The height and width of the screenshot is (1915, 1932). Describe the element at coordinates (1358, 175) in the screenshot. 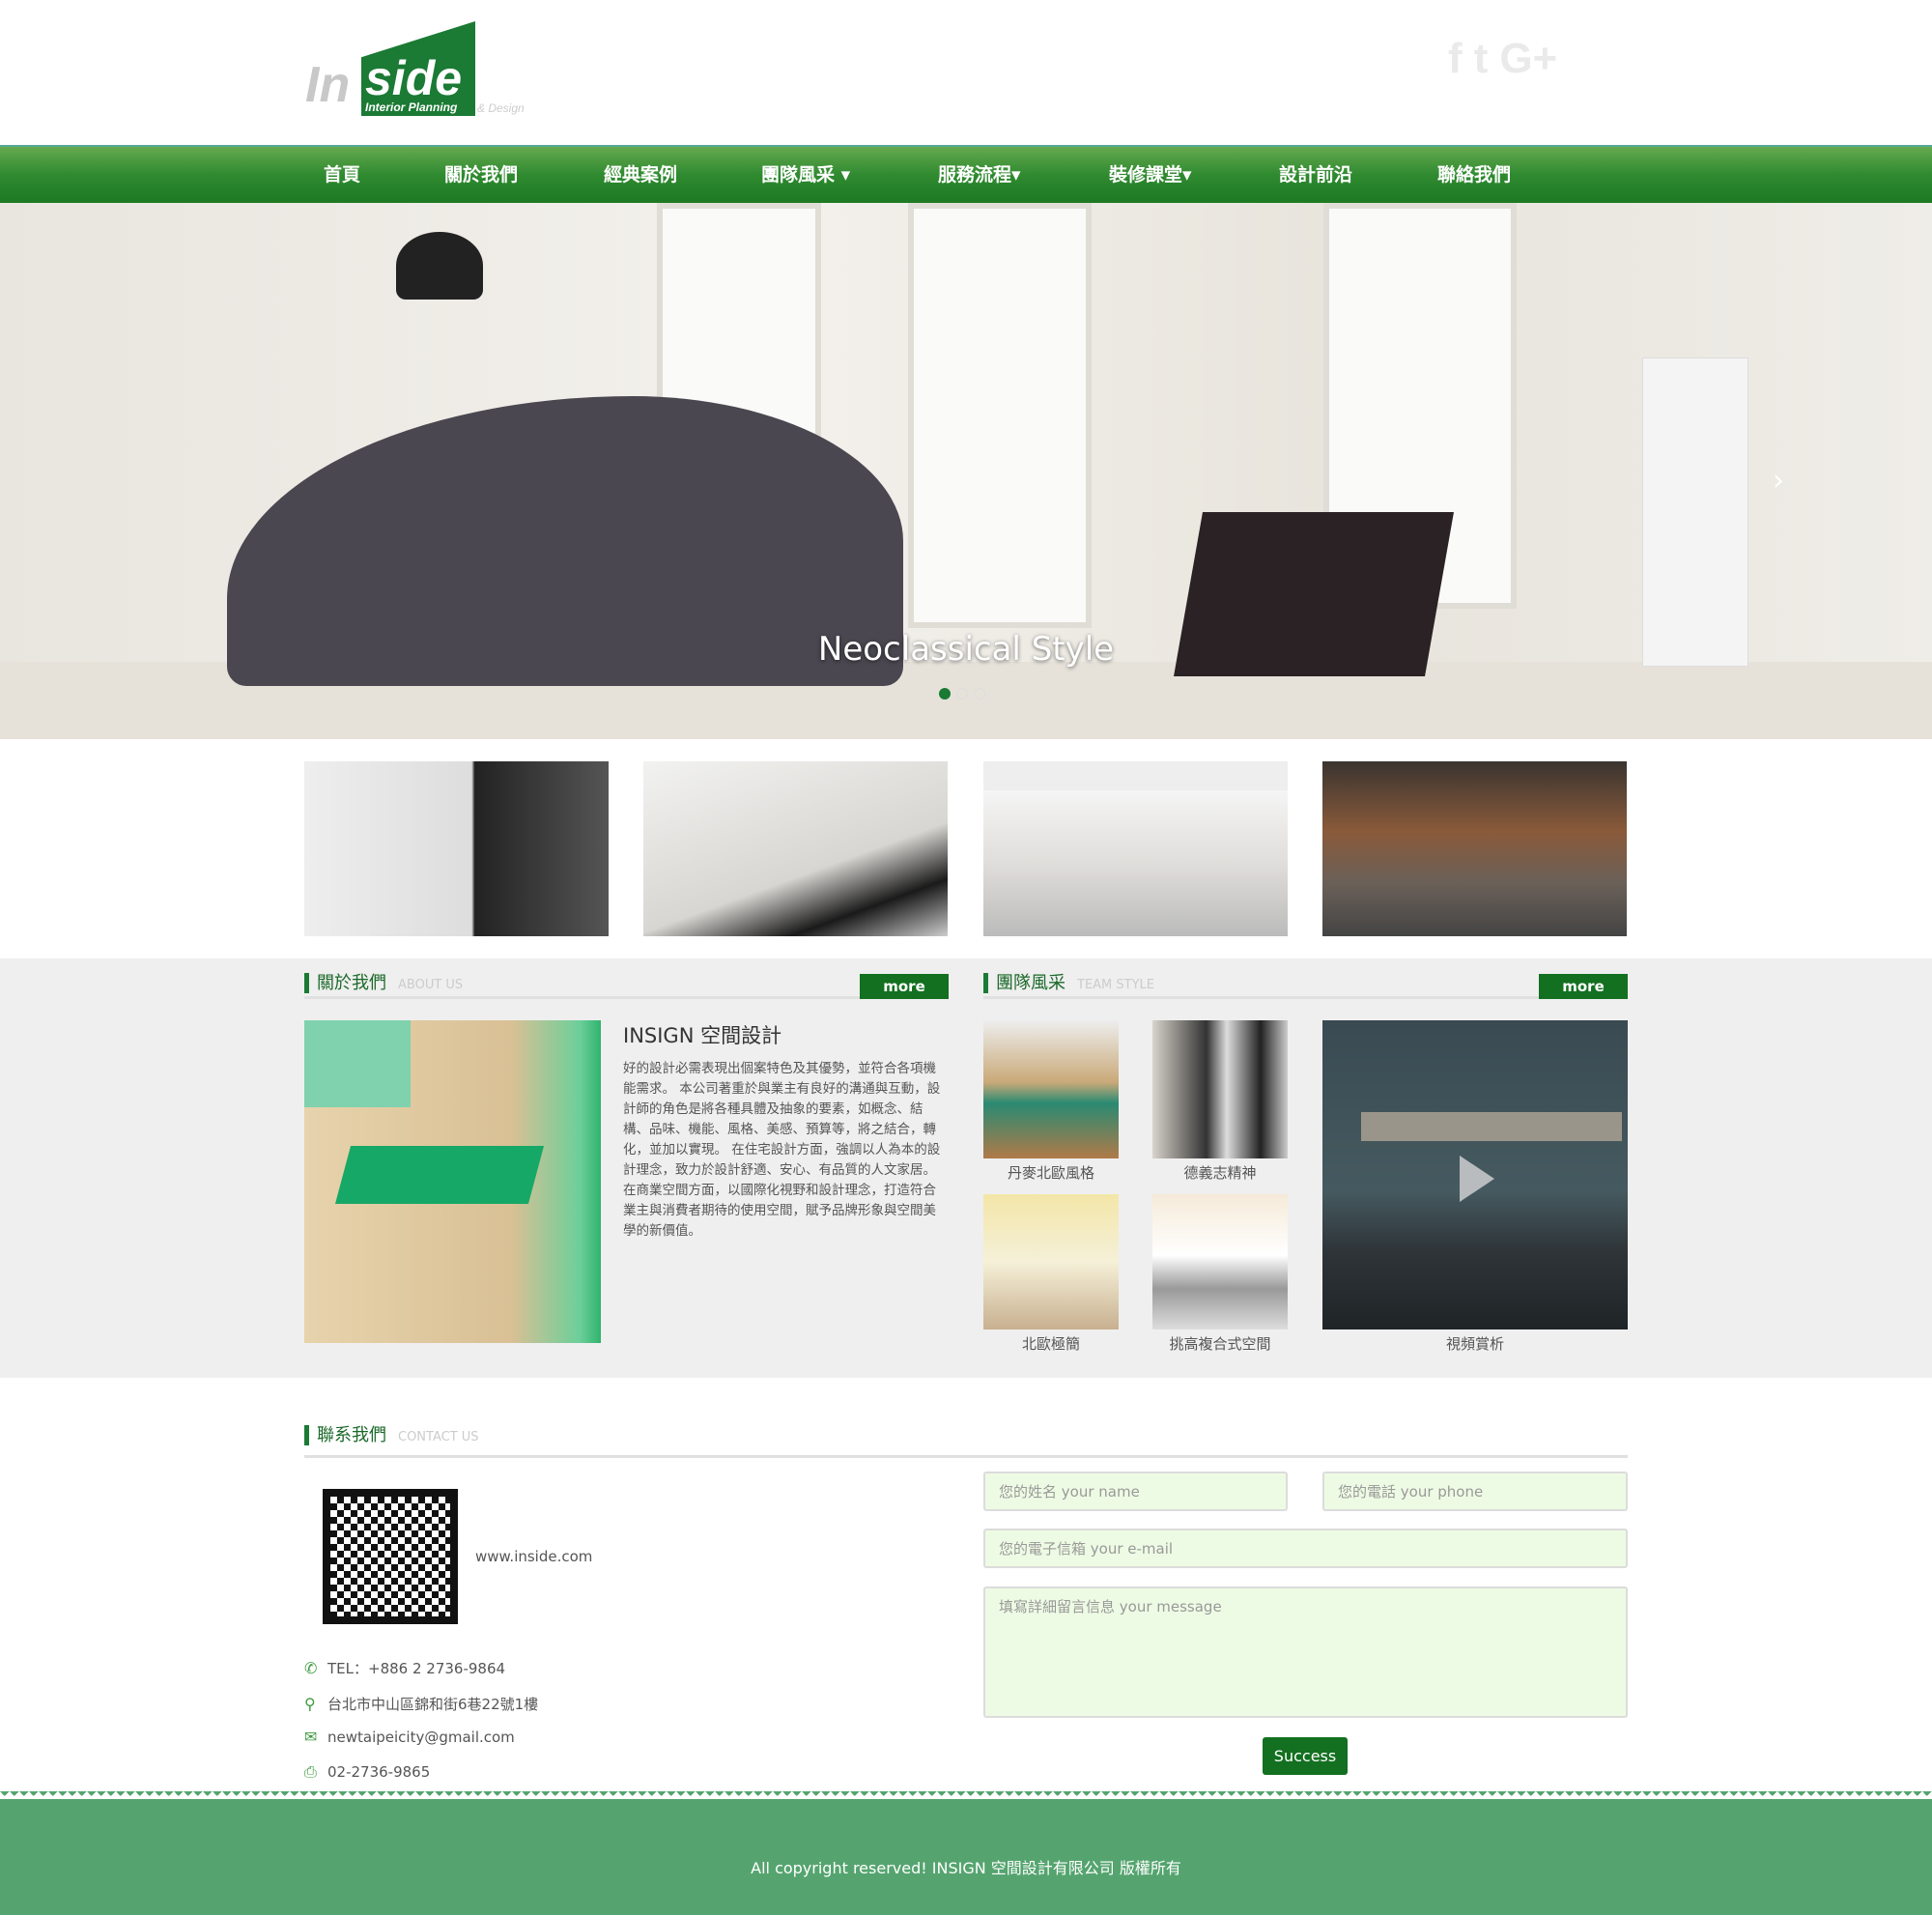

I see `nav-frontier: 設計前沿` at that location.